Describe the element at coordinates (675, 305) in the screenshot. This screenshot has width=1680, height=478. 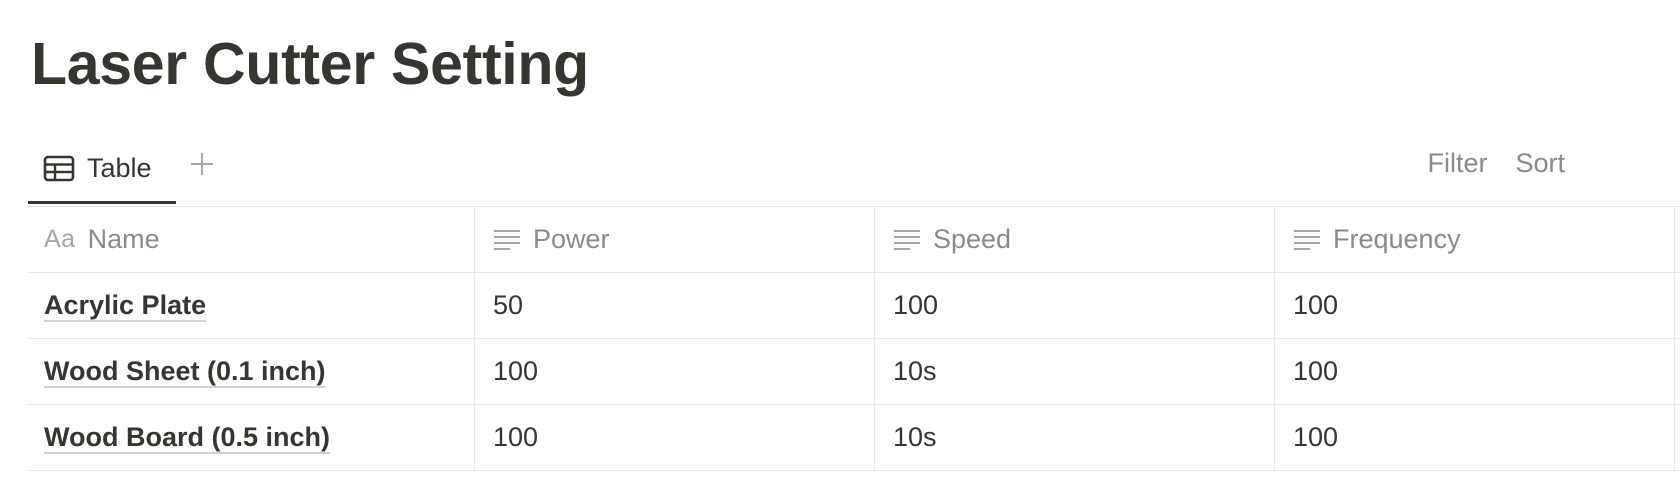
I see `cell-power: 50` at that location.